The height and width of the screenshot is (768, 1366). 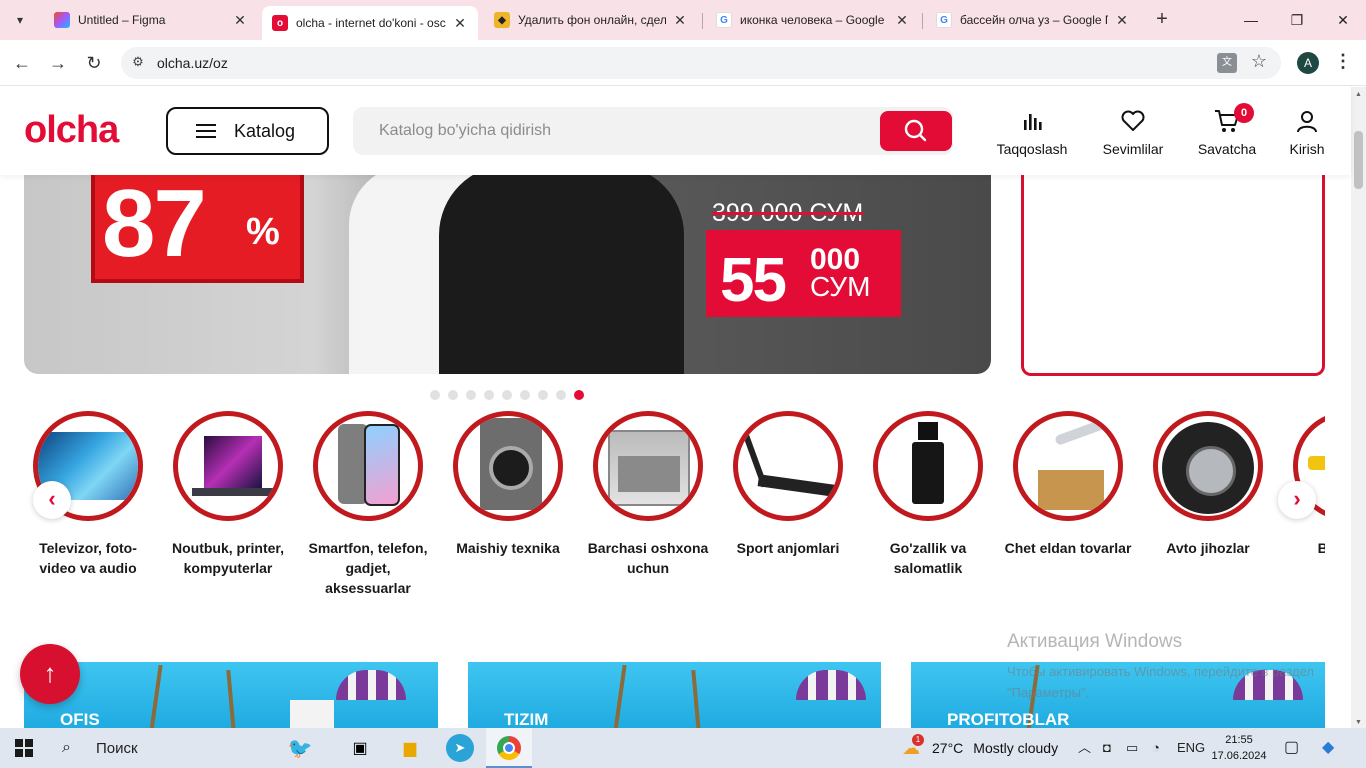 What do you see at coordinates (1208, 484) in the screenshot?
I see `category-item: Avto jihozlar` at bounding box center [1208, 484].